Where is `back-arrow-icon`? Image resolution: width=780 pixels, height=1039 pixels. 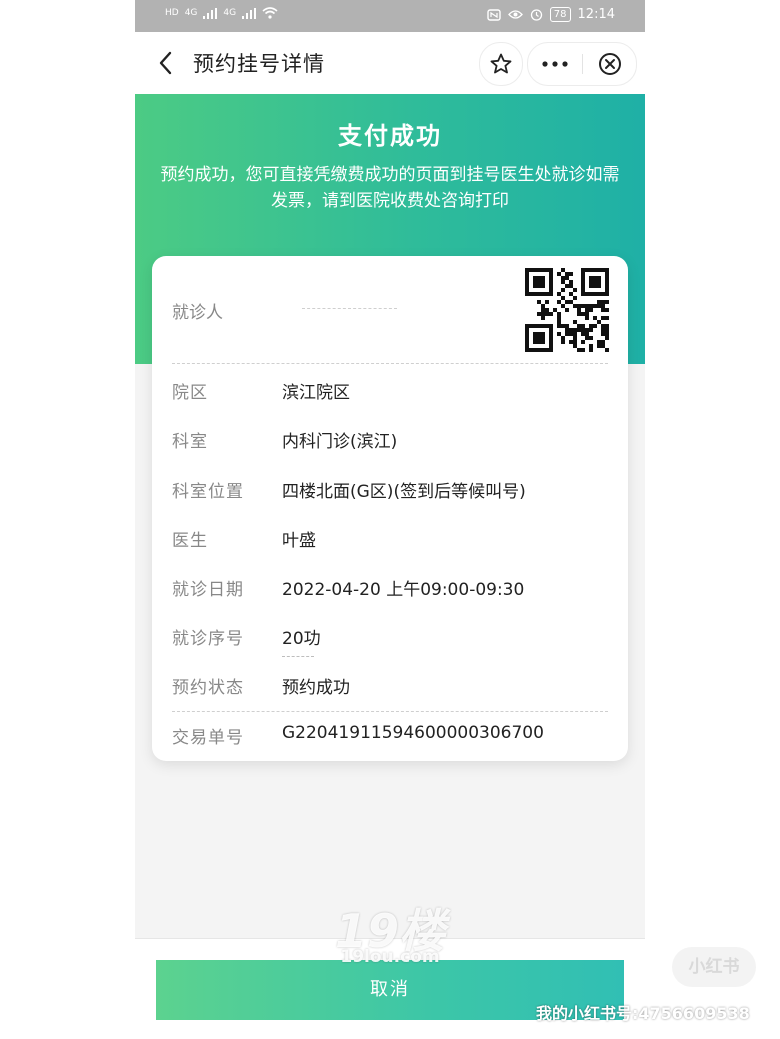
back-arrow-icon is located at coordinates (166, 63).